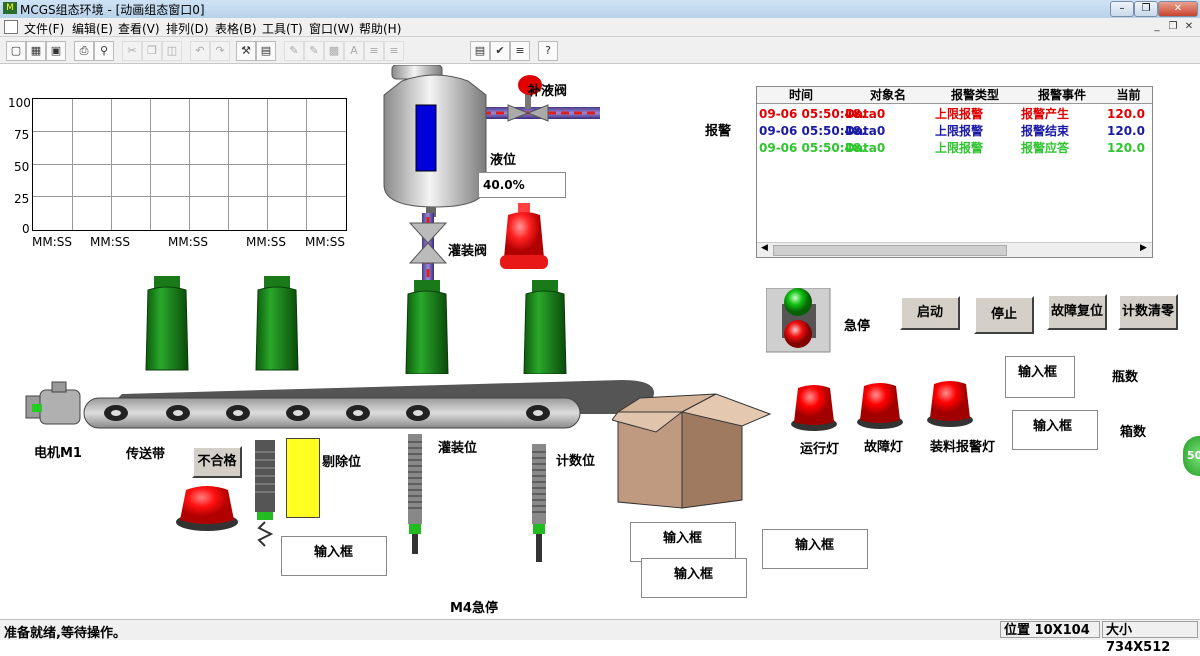 This screenshot has width=1200, height=656. What do you see at coordinates (890, 250) in the screenshot?
I see `scroll-thumb` at bounding box center [890, 250].